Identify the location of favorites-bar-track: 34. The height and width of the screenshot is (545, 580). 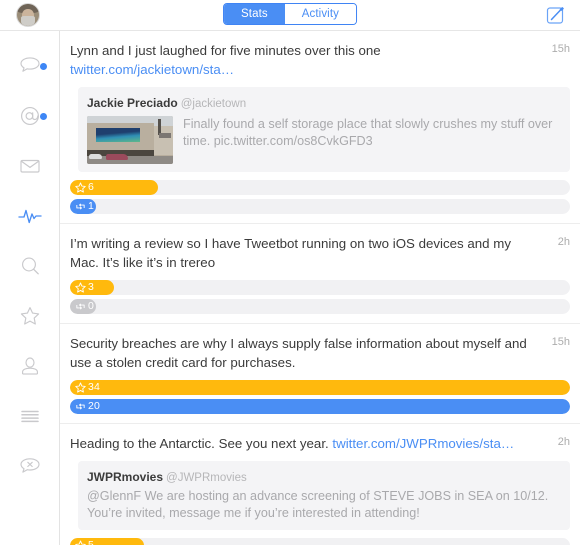
(320, 387).